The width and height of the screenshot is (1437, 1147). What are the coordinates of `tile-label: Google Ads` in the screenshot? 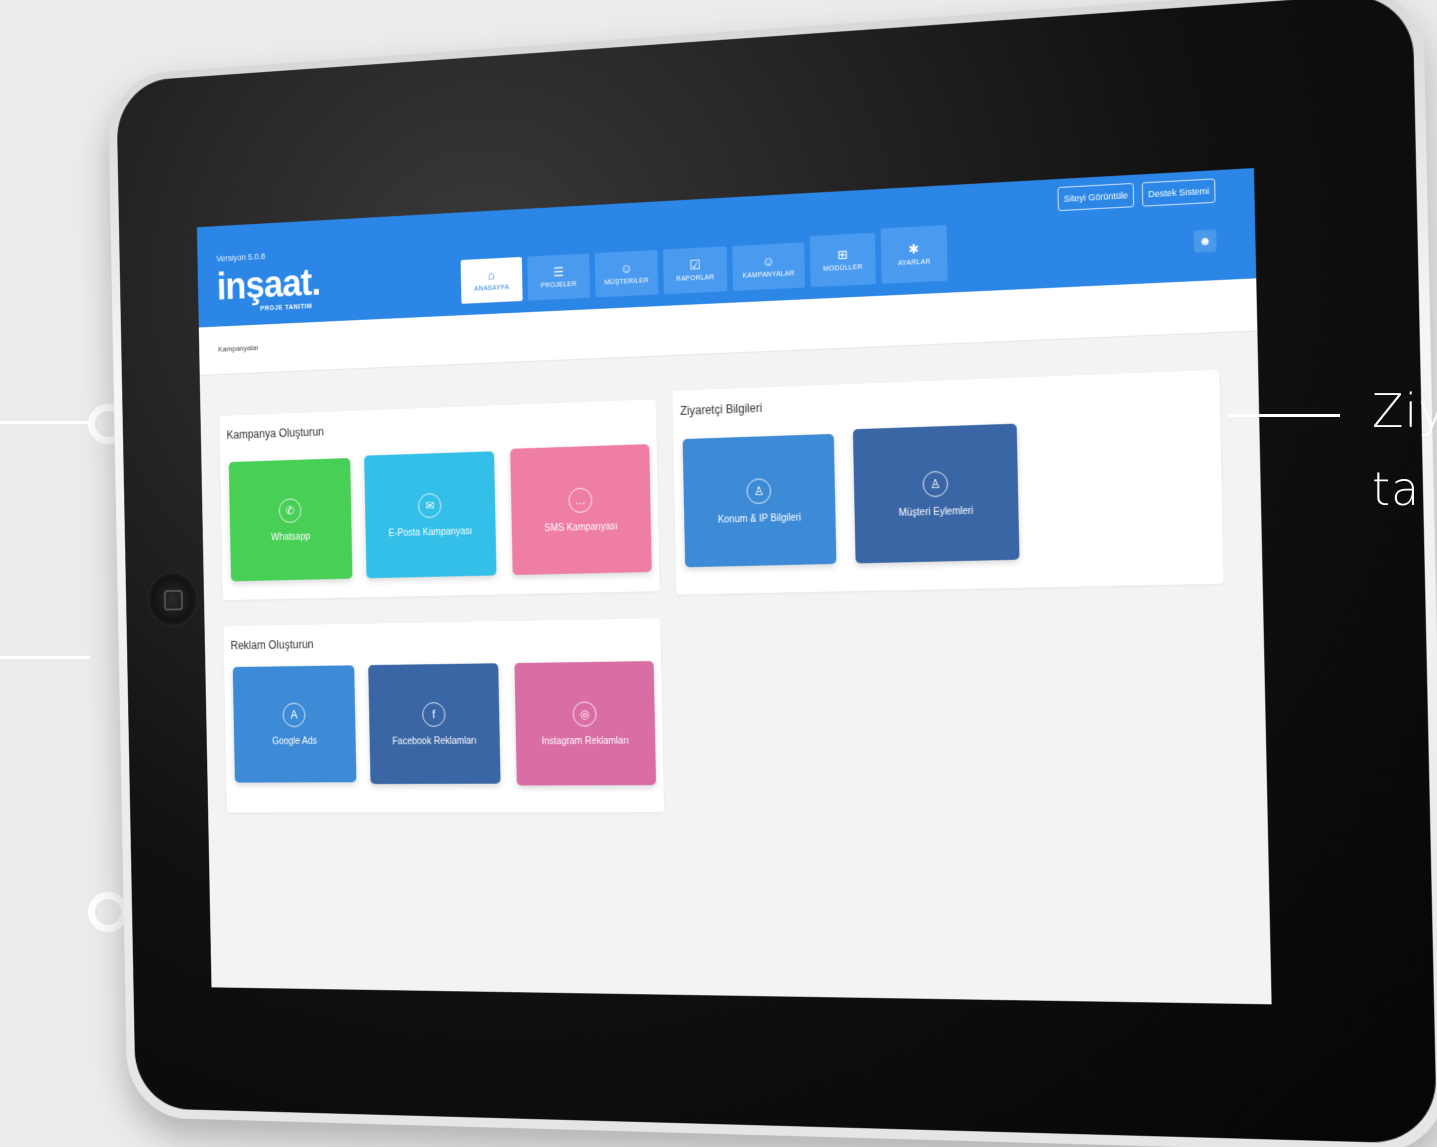 It's located at (294, 741).